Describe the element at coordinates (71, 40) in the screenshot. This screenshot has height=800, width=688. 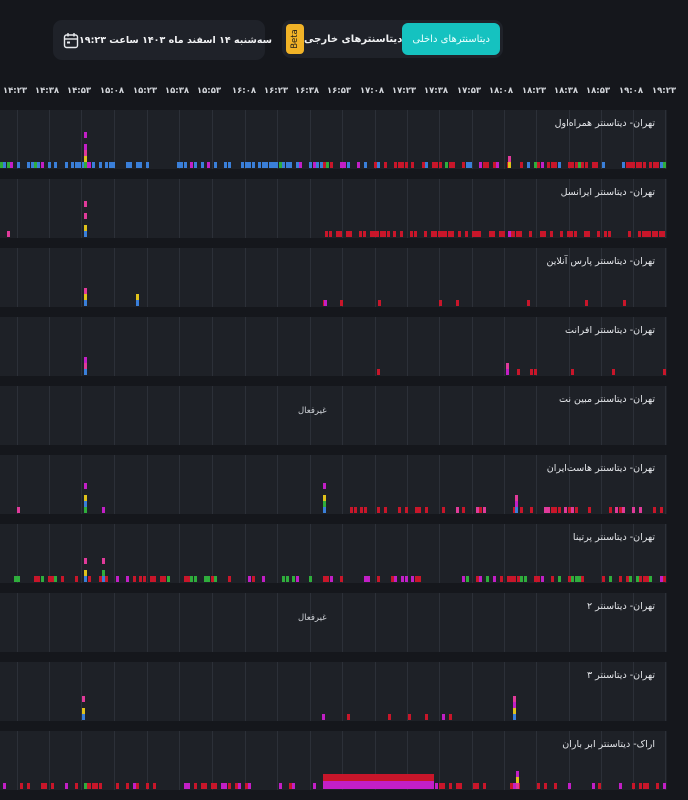
I see `calendar-icon` at that location.